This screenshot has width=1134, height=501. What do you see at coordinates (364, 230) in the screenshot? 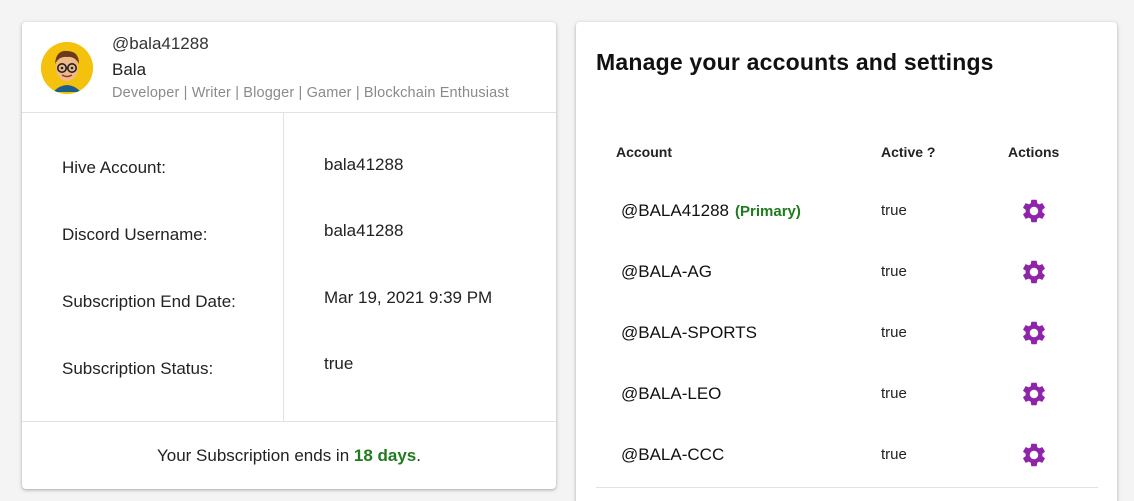
I see `discord-username-value: bala41288` at bounding box center [364, 230].